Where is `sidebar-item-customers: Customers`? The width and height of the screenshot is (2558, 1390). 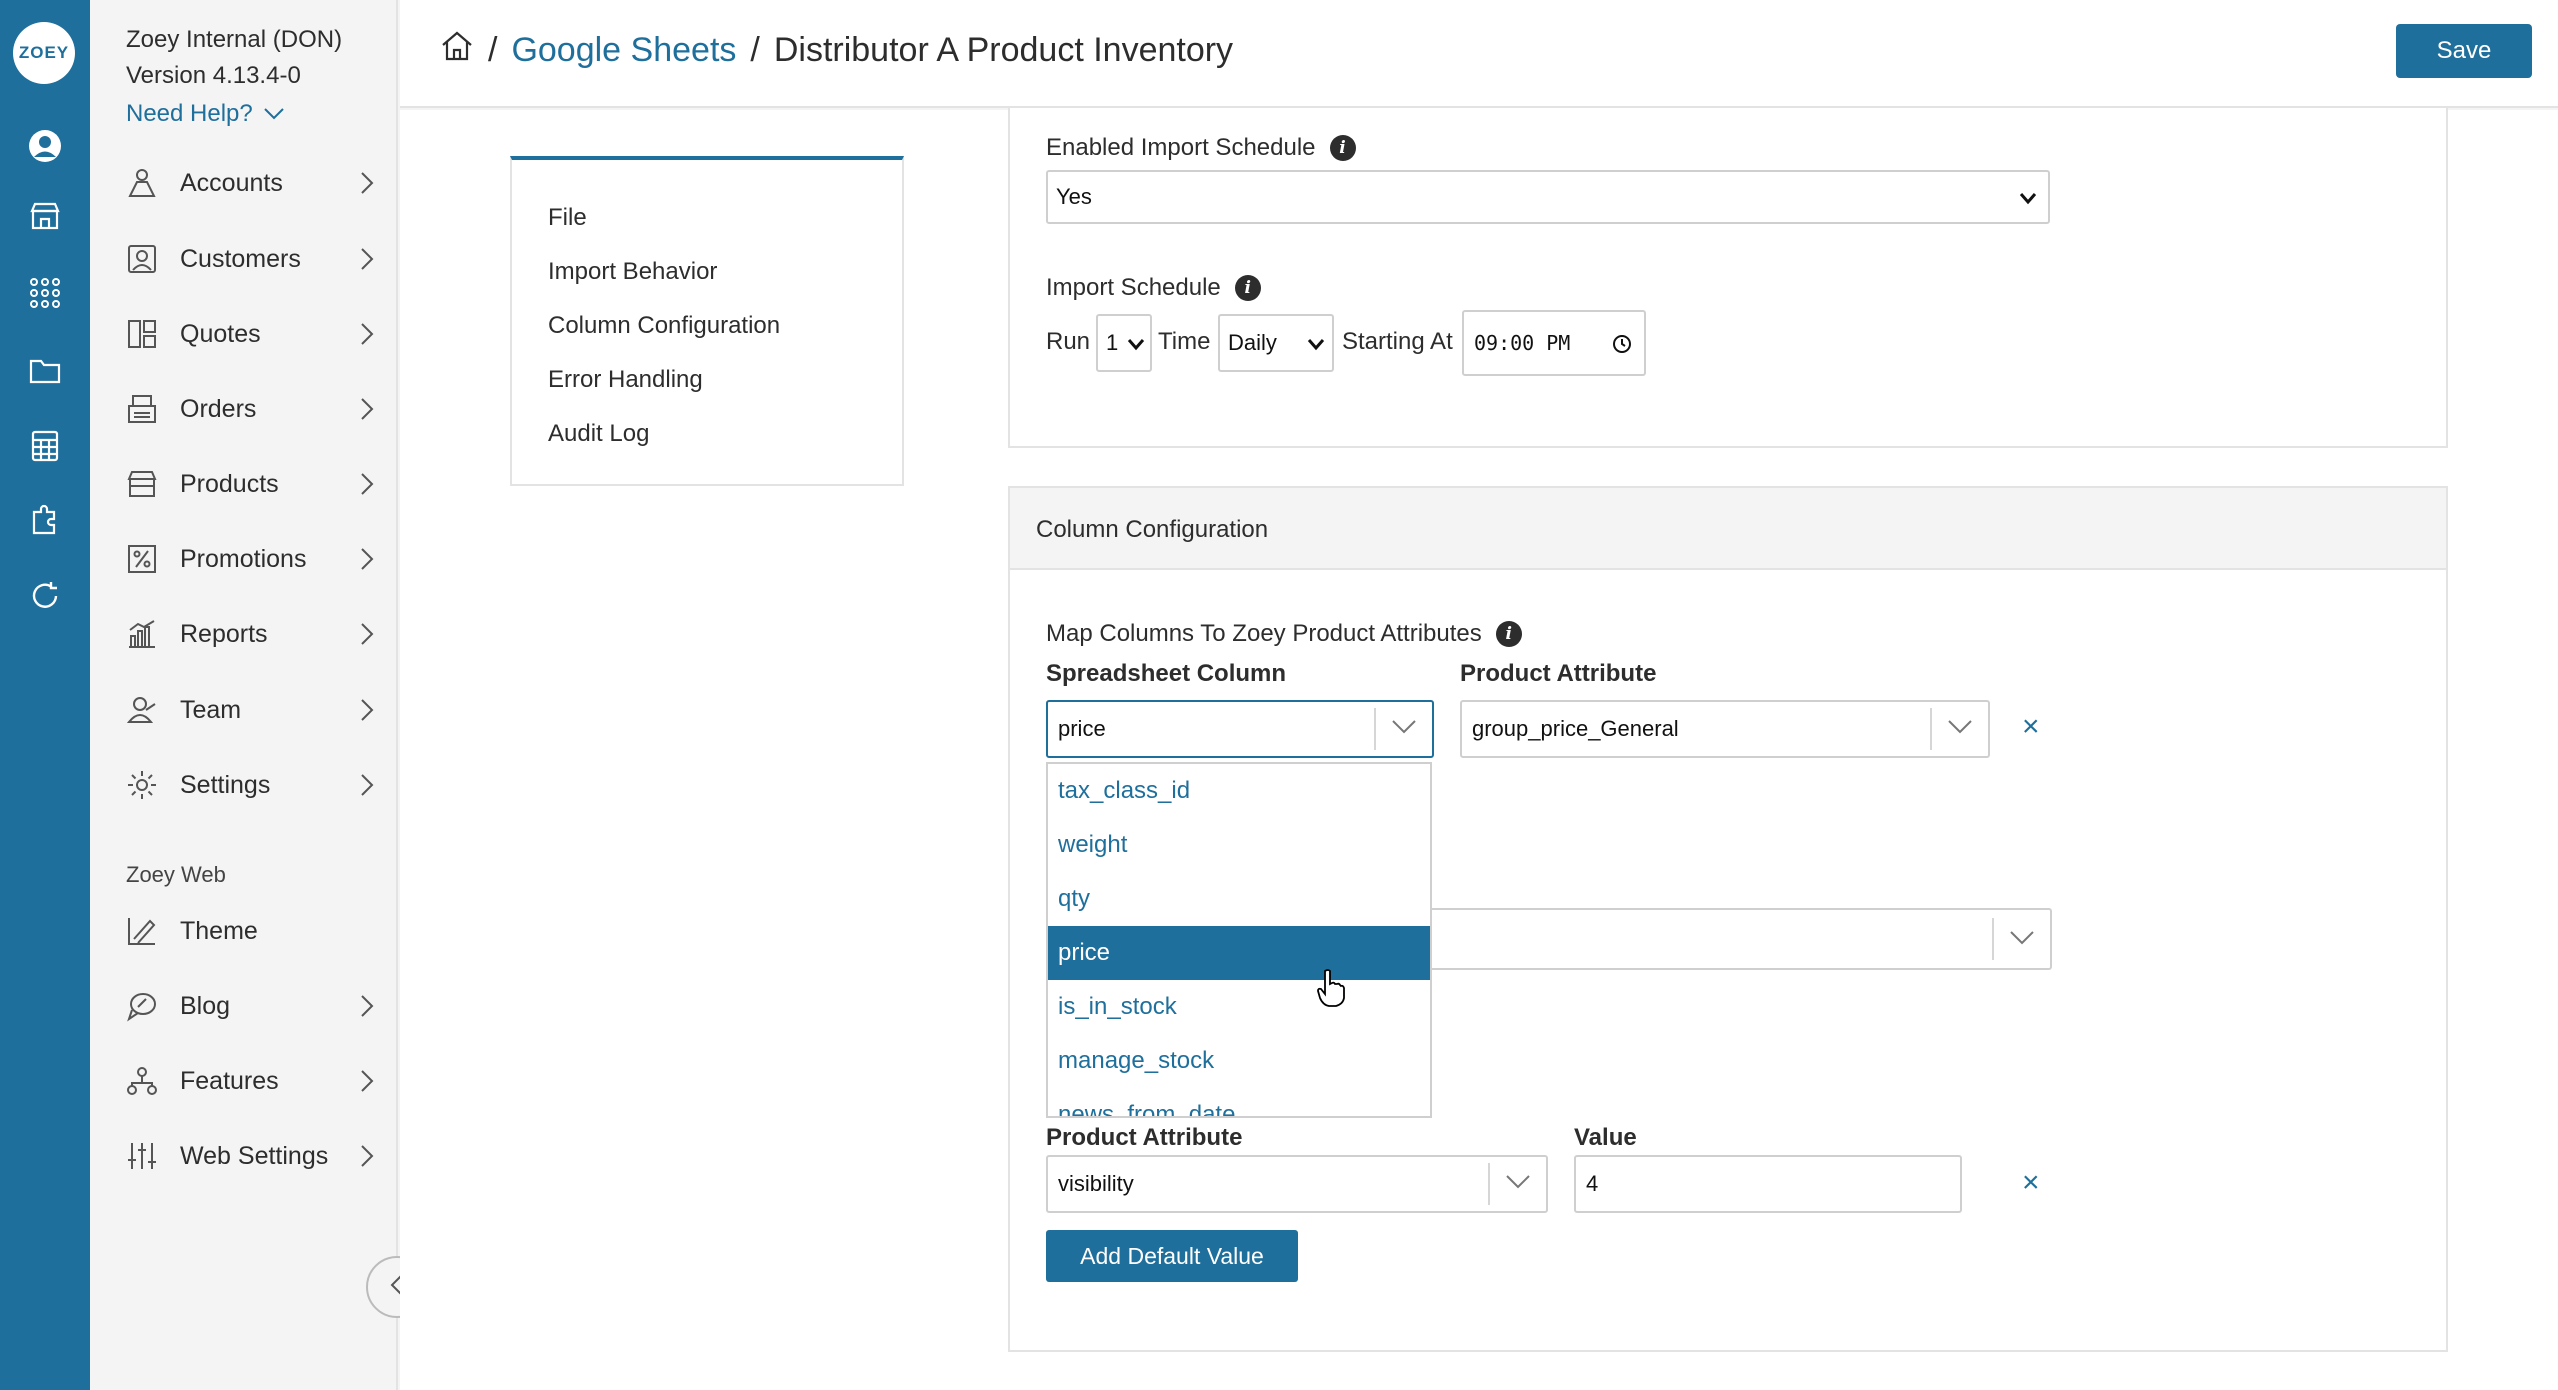
sidebar-item-customers: Customers is located at coordinates (249, 259).